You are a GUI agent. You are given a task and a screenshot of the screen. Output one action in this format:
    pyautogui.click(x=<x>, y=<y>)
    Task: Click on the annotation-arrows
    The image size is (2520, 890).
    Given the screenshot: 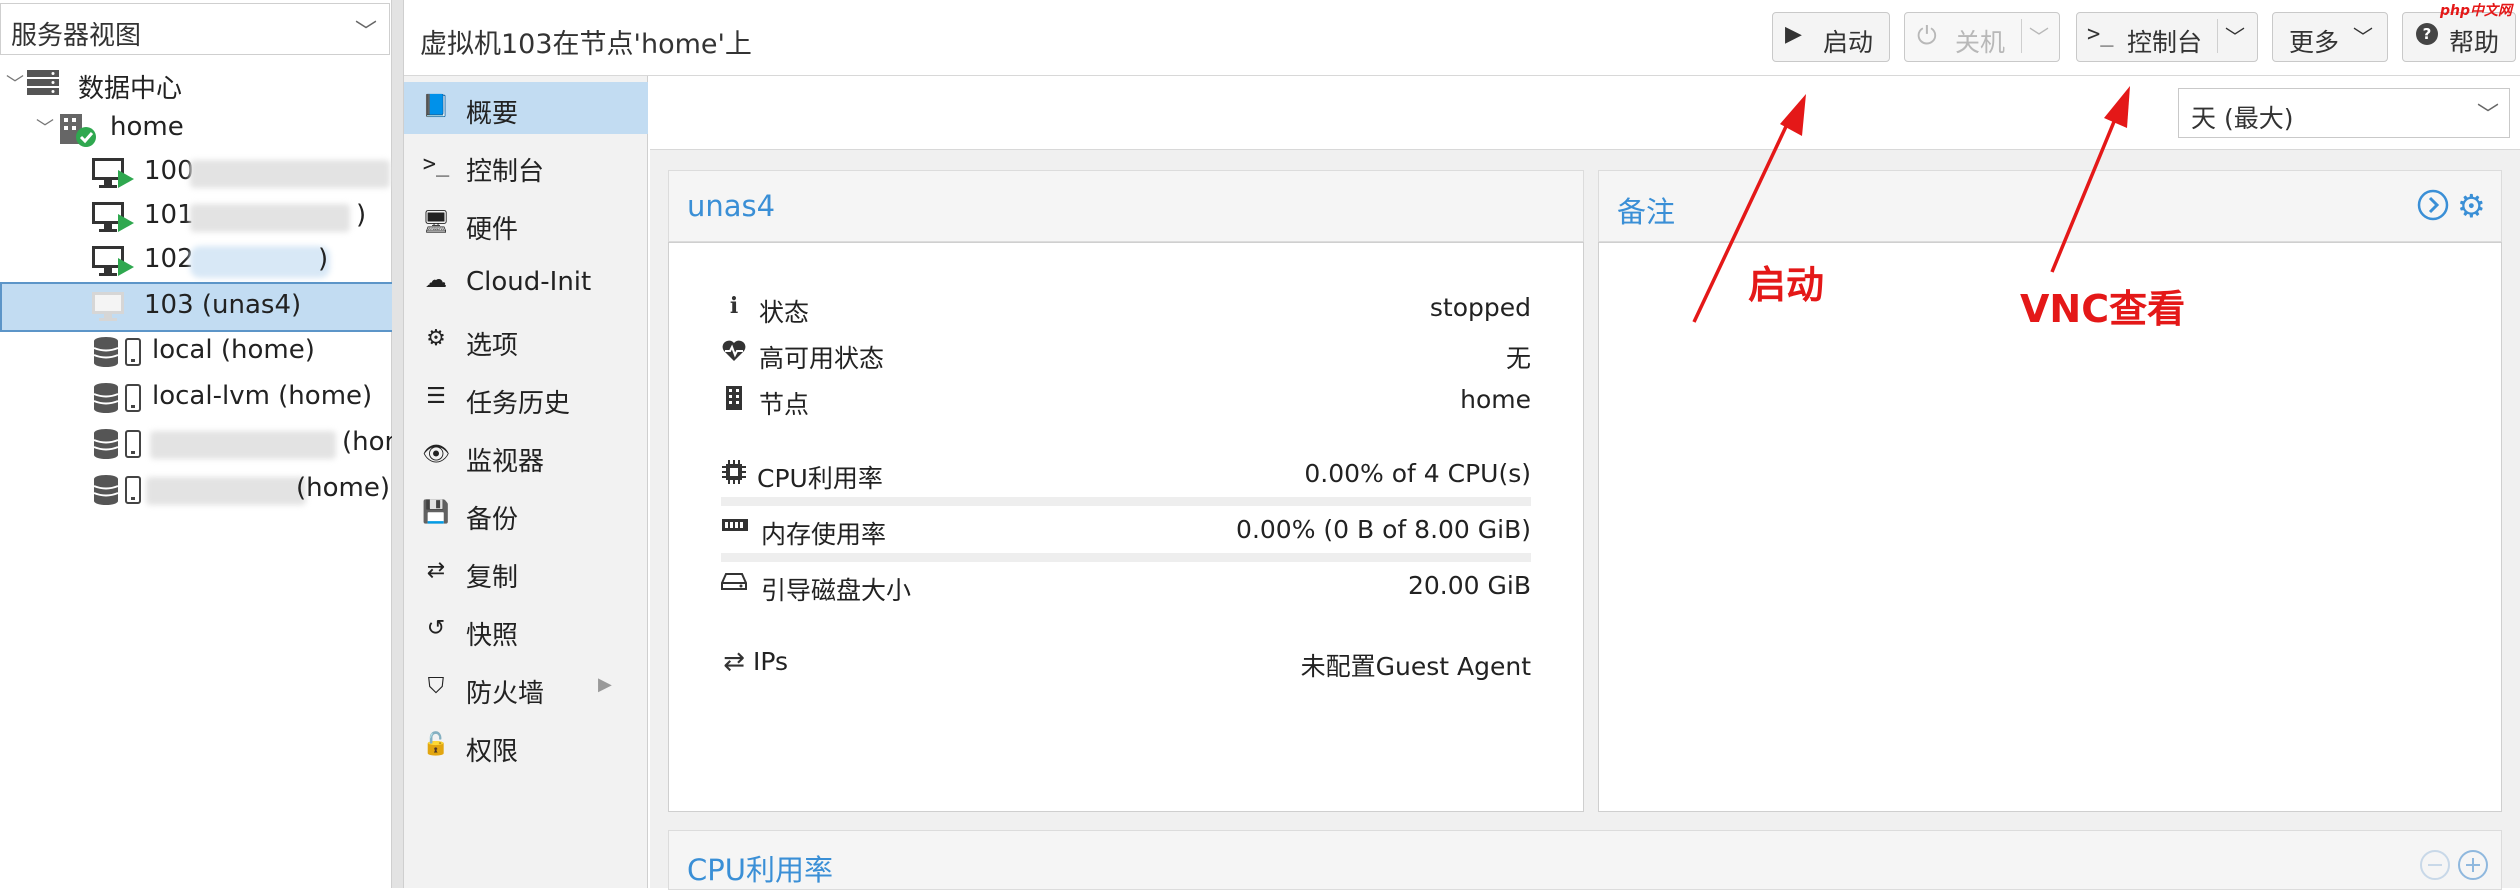 What is the action you would take?
    pyautogui.click(x=1911, y=204)
    